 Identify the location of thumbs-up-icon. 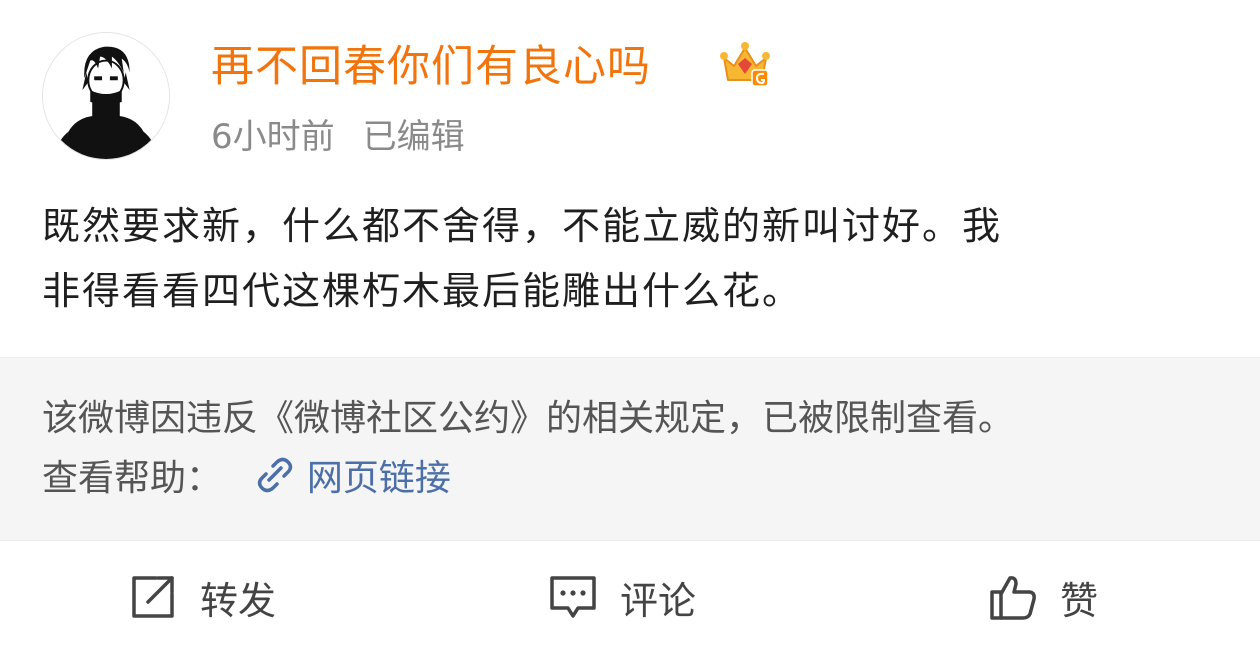
(1013, 598).